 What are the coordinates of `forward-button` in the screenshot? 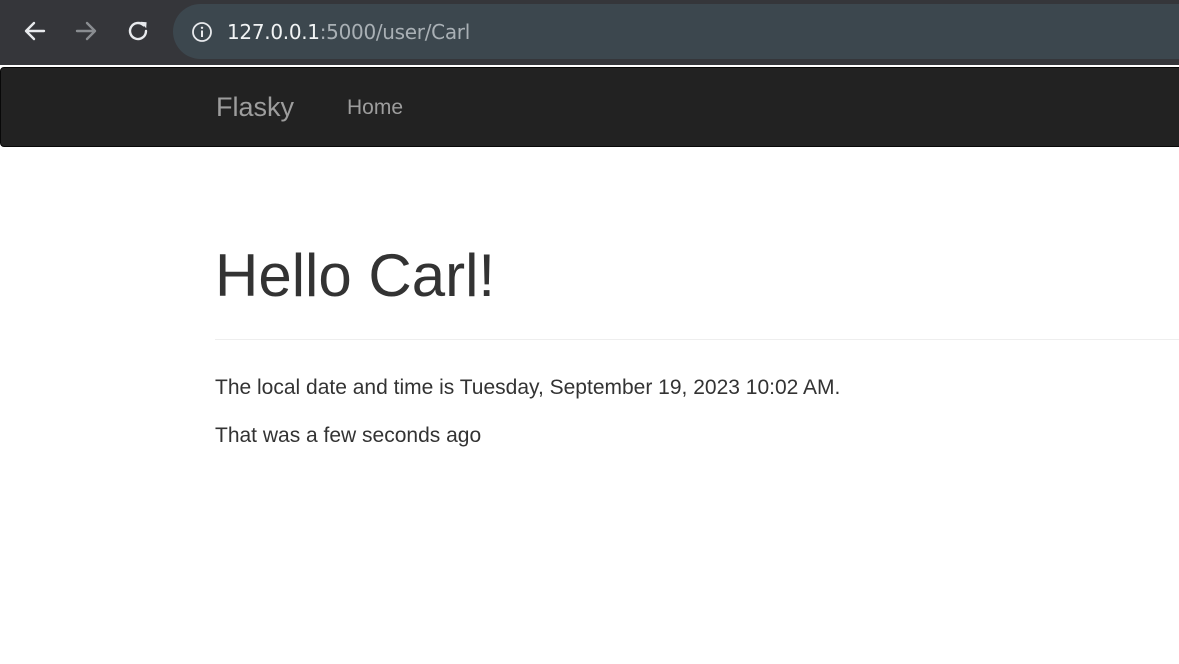 It's located at (86, 31).